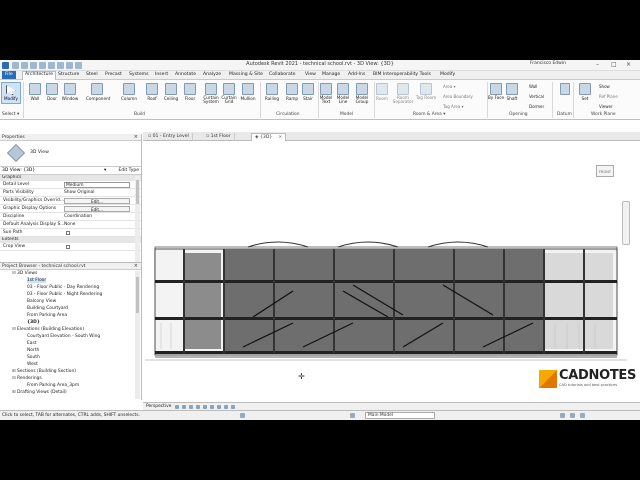  What do you see at coordinates (70, 301) in the screenshot?
I see `browser-tree-item: Balcony View` at bounding box center [70, 301].